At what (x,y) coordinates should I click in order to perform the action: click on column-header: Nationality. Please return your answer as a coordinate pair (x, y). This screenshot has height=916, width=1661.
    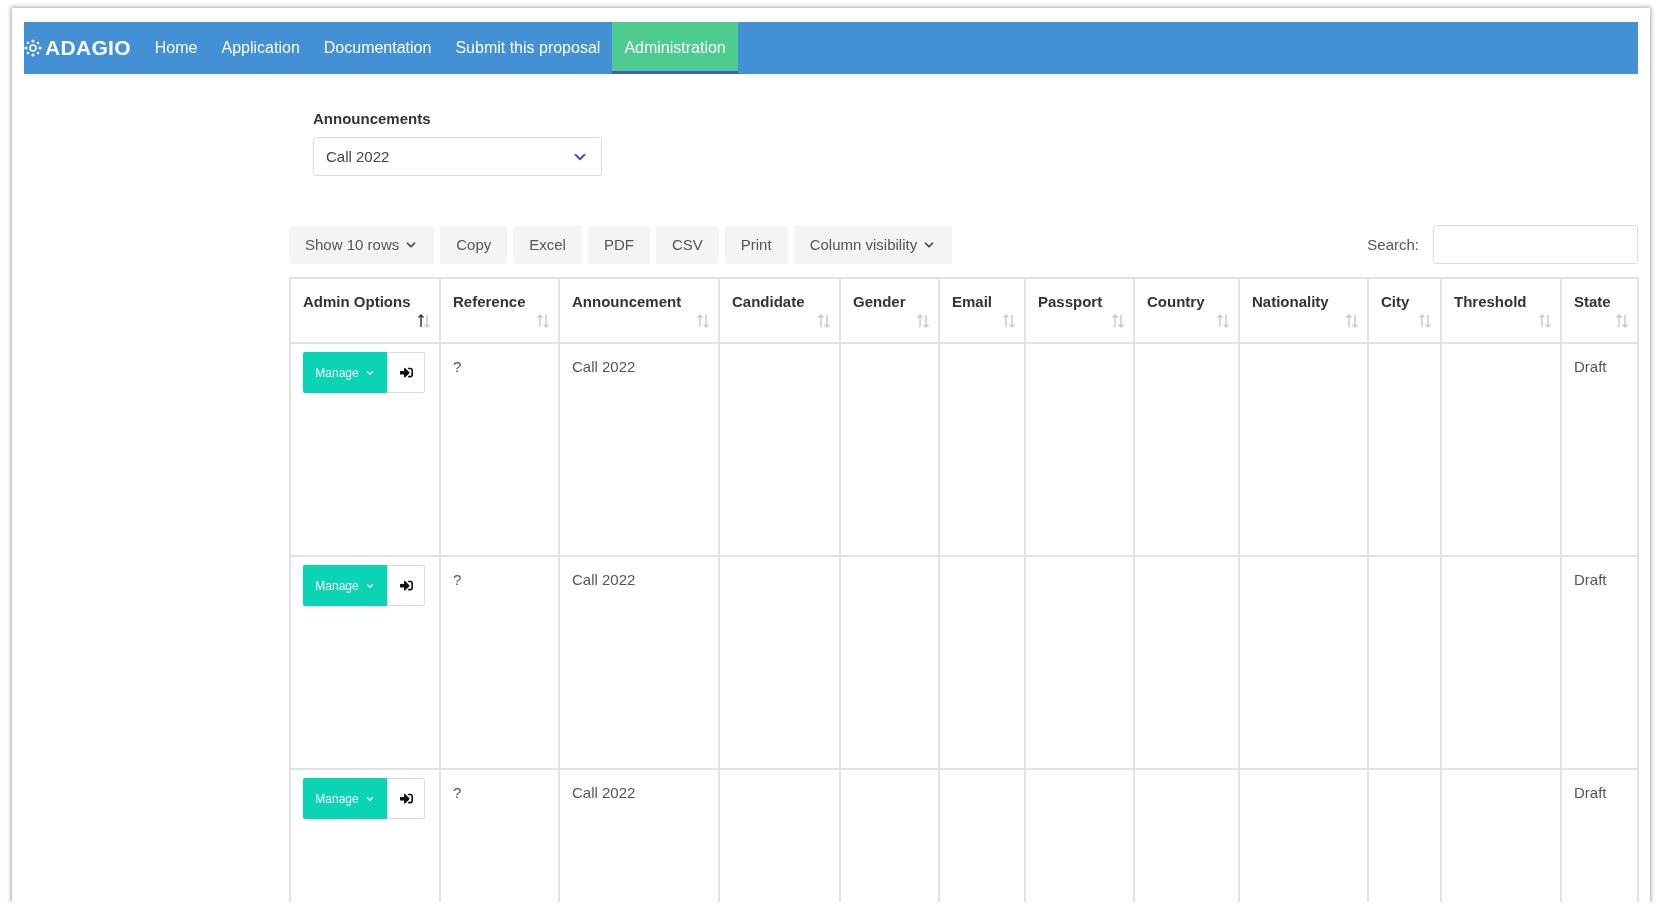
    Looking at the image, I should click on (1303, 310).